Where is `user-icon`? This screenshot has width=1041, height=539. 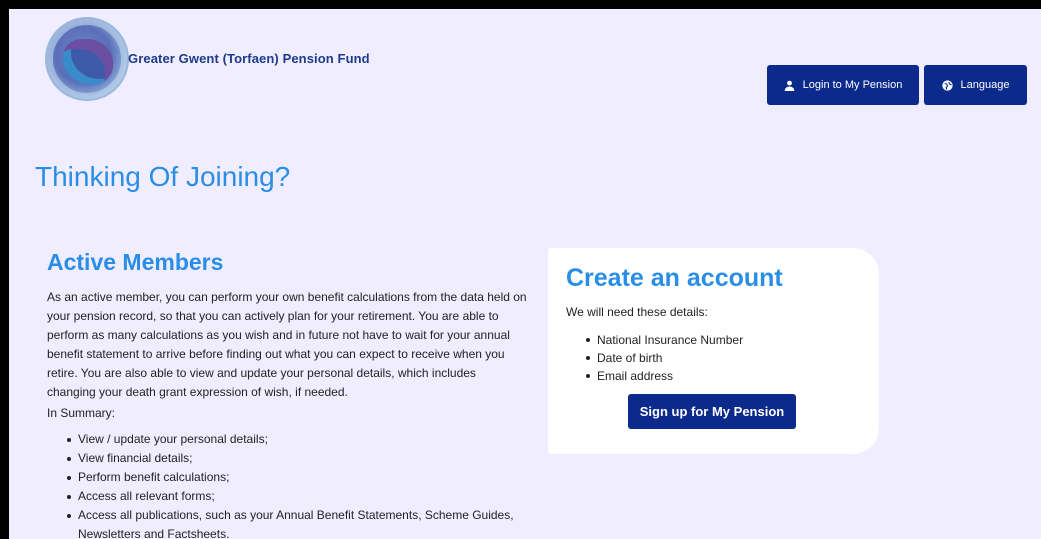
user-icon is located at coordinates (789, 85).